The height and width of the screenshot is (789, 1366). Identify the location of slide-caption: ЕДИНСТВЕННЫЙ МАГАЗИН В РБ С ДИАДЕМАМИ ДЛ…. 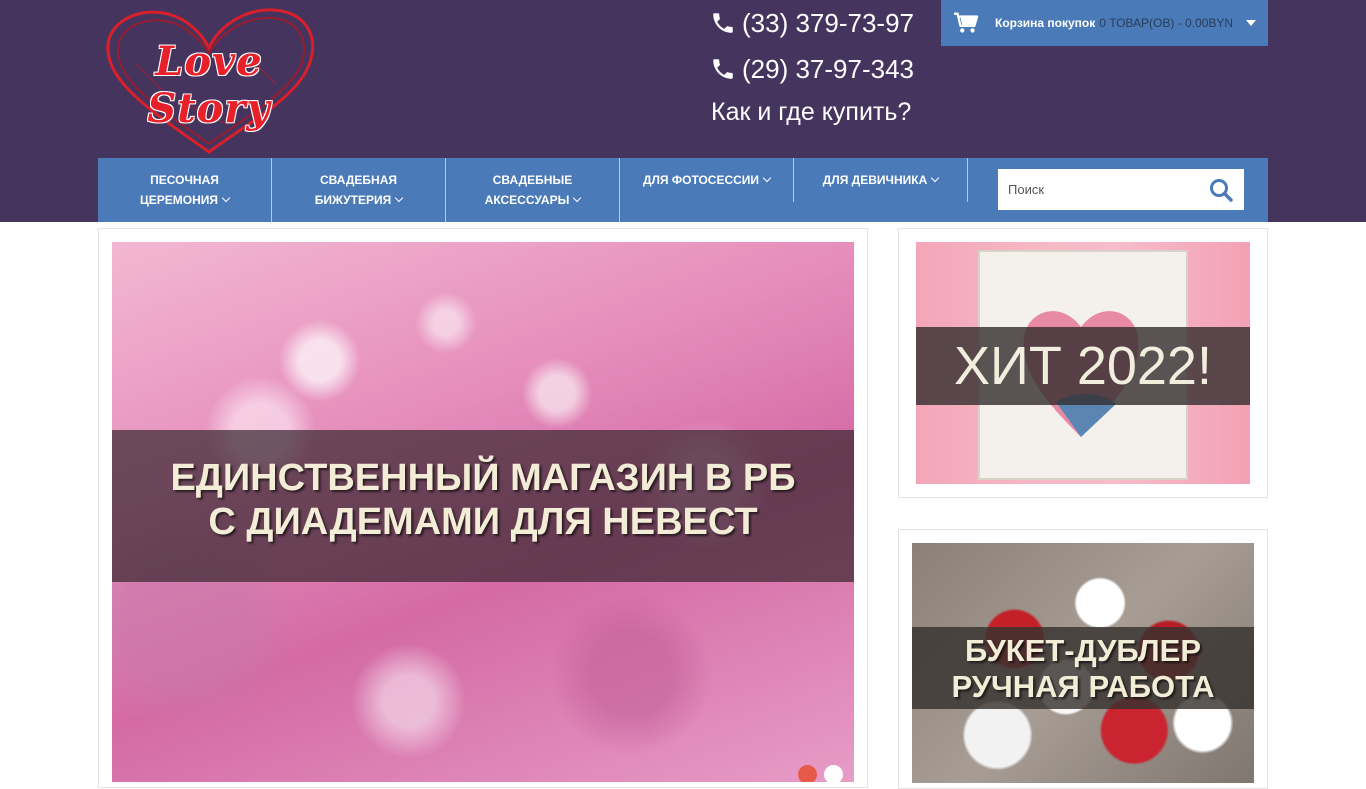
(483, 500).